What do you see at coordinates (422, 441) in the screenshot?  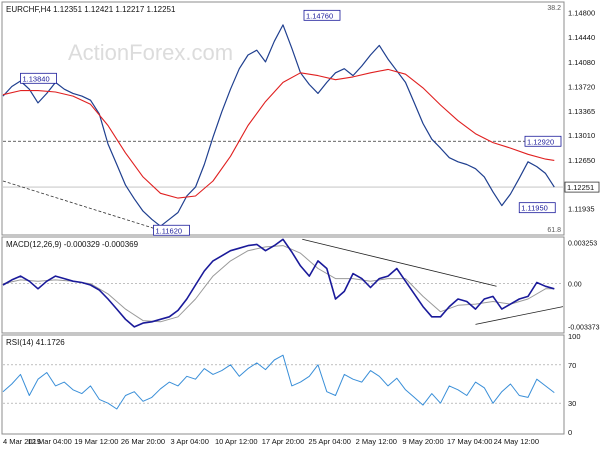 I see `x-tick-label: 9 May 20:00` at bounding box center [422, 441].